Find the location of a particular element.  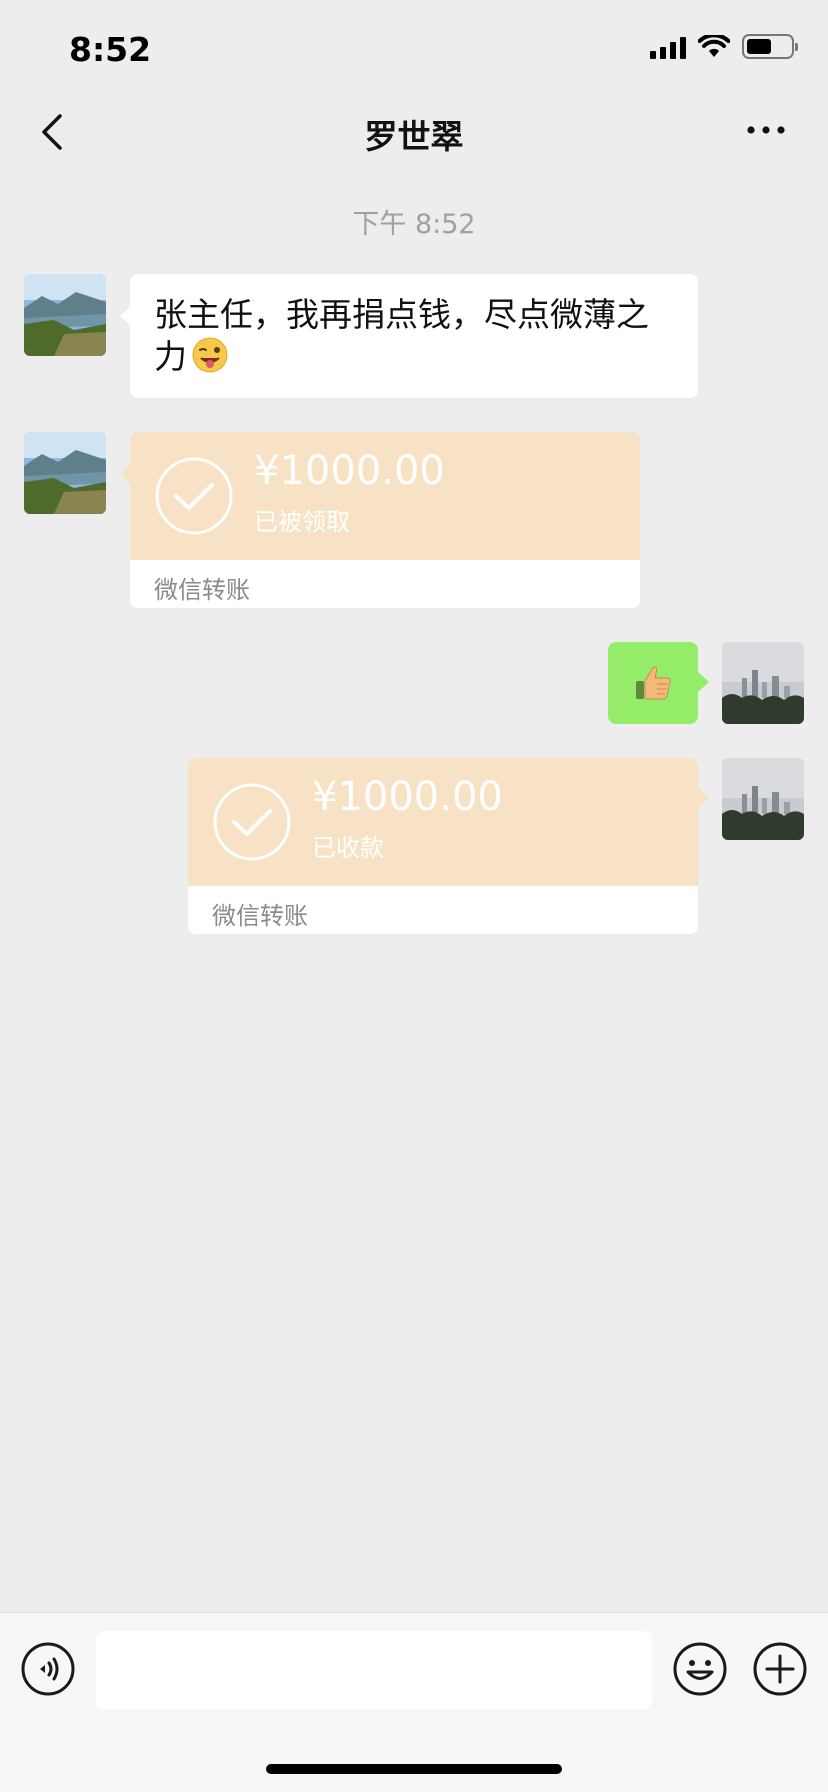

voice-icon is located at coordinates (48, 1669).